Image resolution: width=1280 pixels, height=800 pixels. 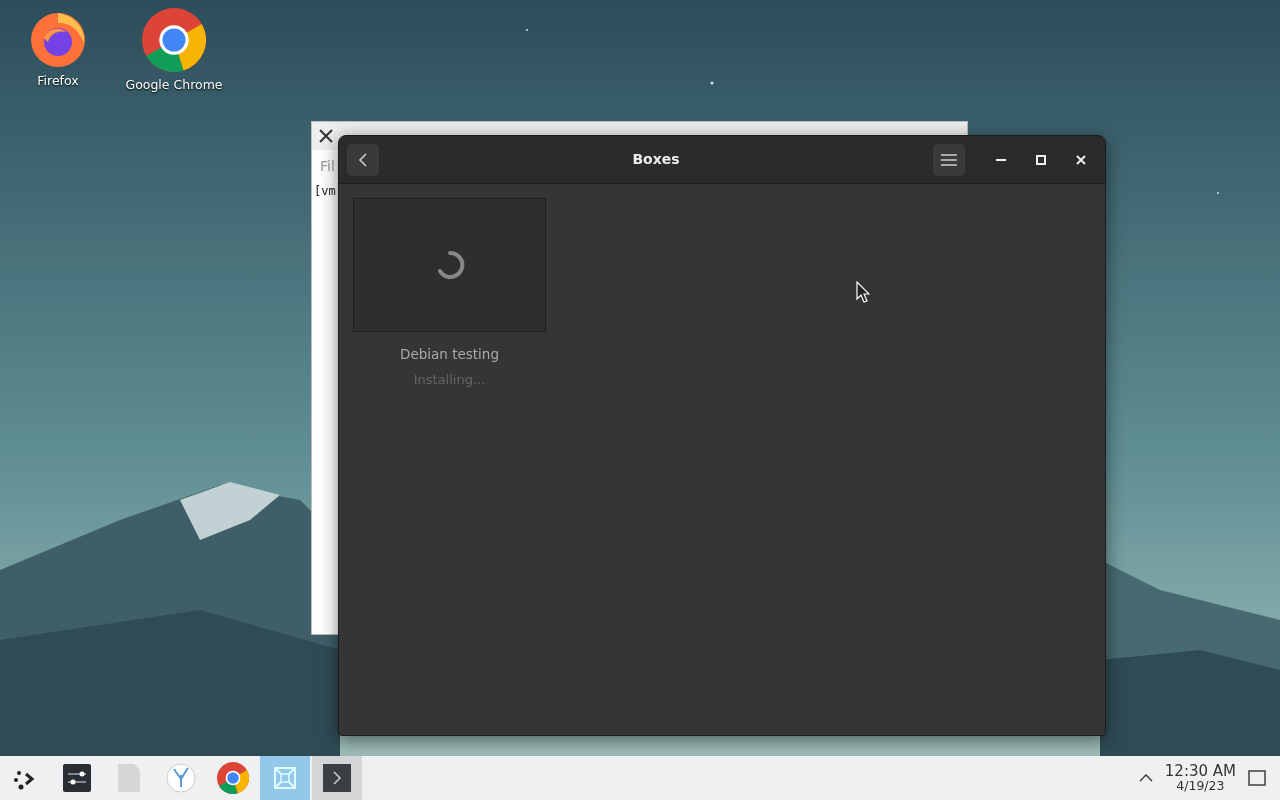 I want to click on caret-up-icon, so click(x=1145, y=778).